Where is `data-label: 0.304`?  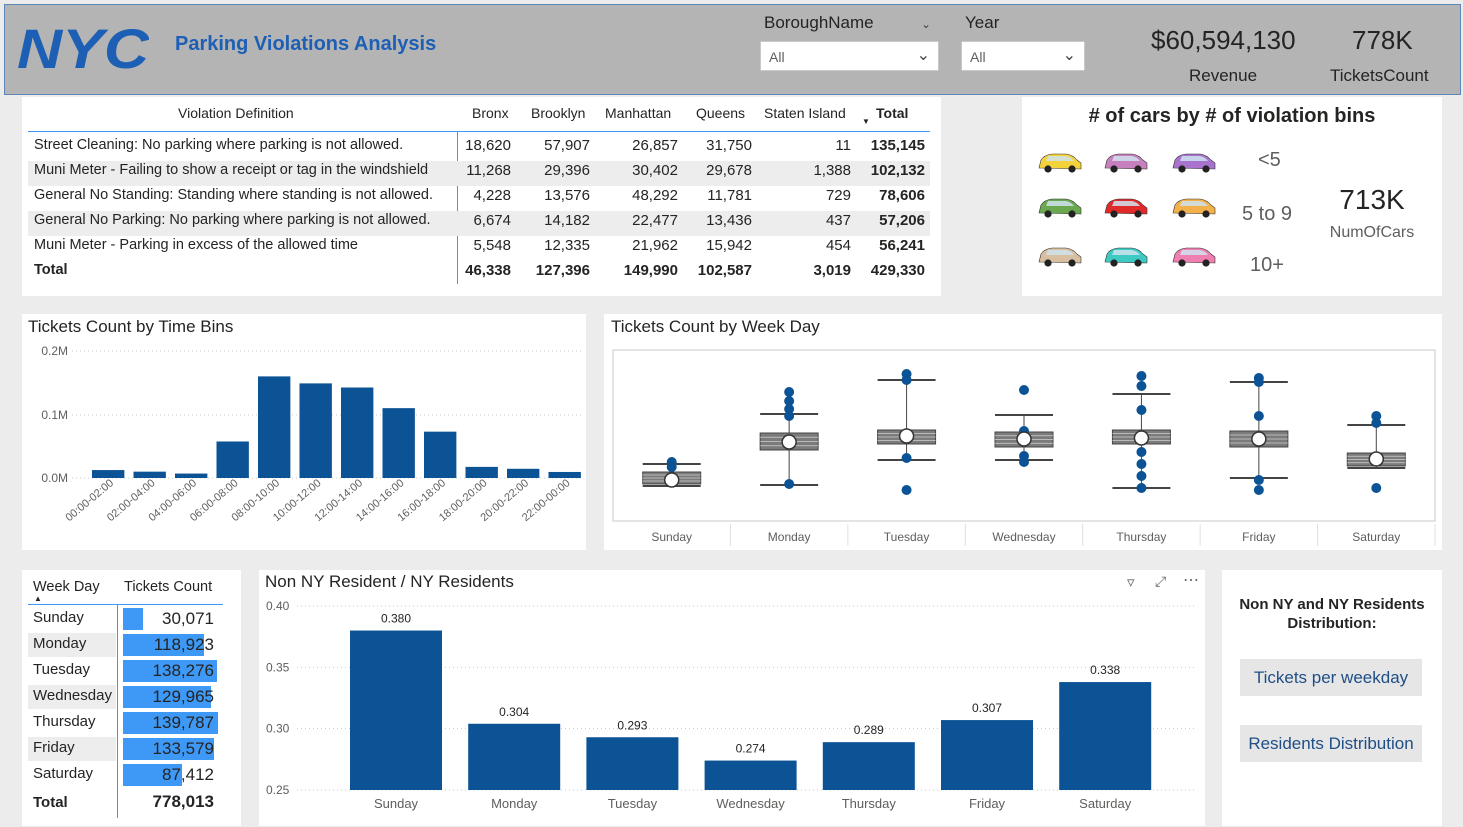 data-label: 0.304 is located at coordinates (514, 712).